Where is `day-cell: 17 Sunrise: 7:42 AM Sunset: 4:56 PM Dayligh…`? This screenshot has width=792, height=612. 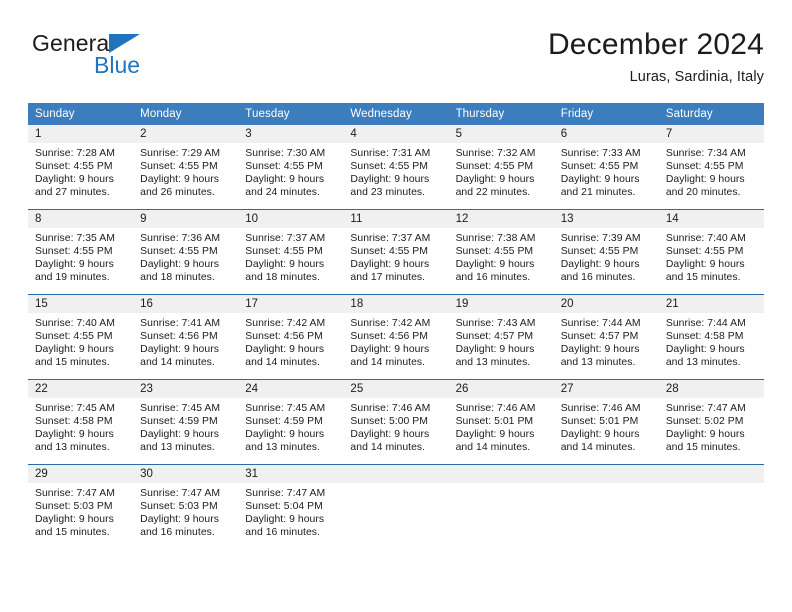 day-cell: 17 Sunrise: 7:42 AM Sunset: 4:56 PM Dayligh… is located at coordinates (291, 337).